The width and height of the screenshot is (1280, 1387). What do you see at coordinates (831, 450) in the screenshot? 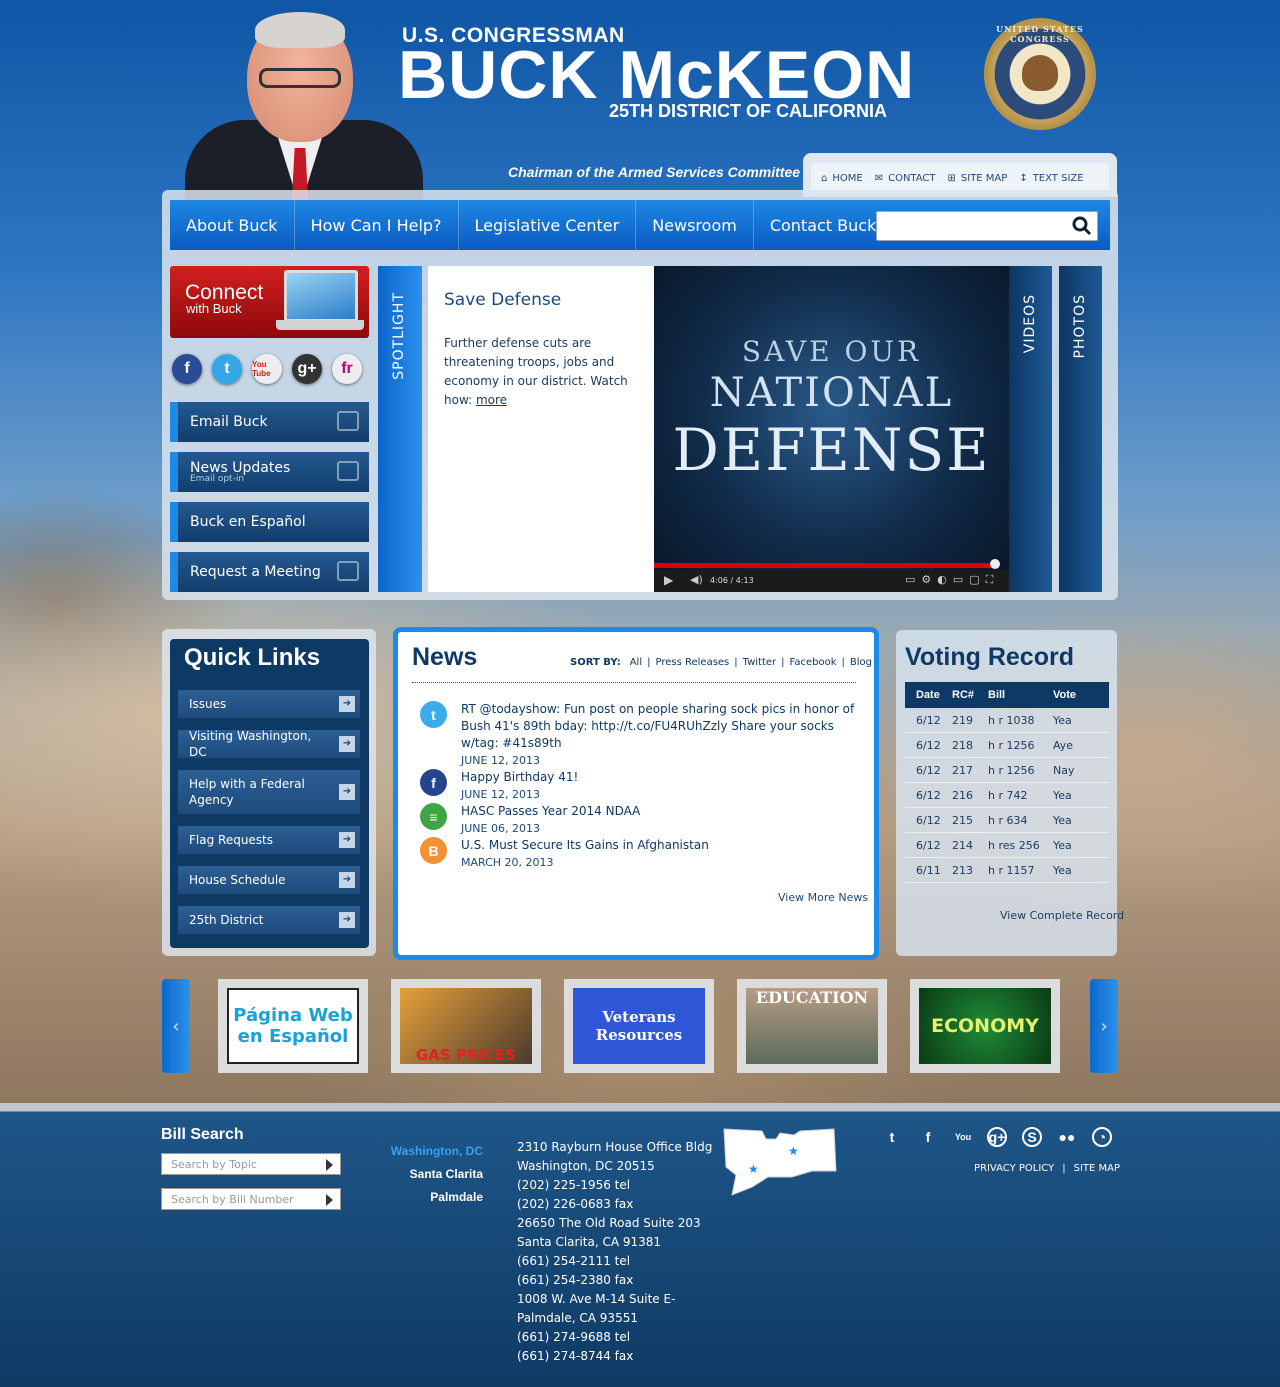
I see `video-text-3: DEFENSE` at bounding box center [831, 450].